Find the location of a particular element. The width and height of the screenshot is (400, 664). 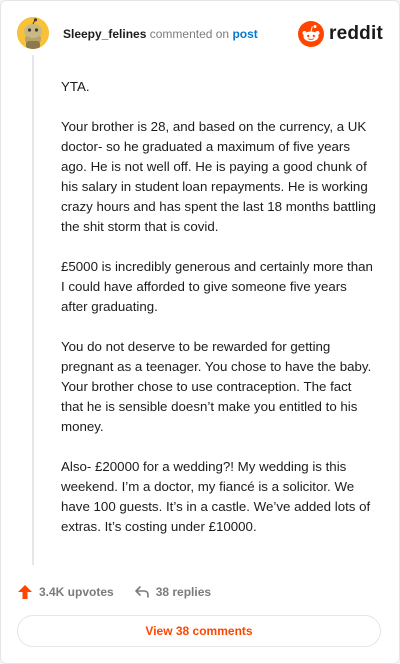

reddit-logo: reddit is located at coordinates (340, 34).